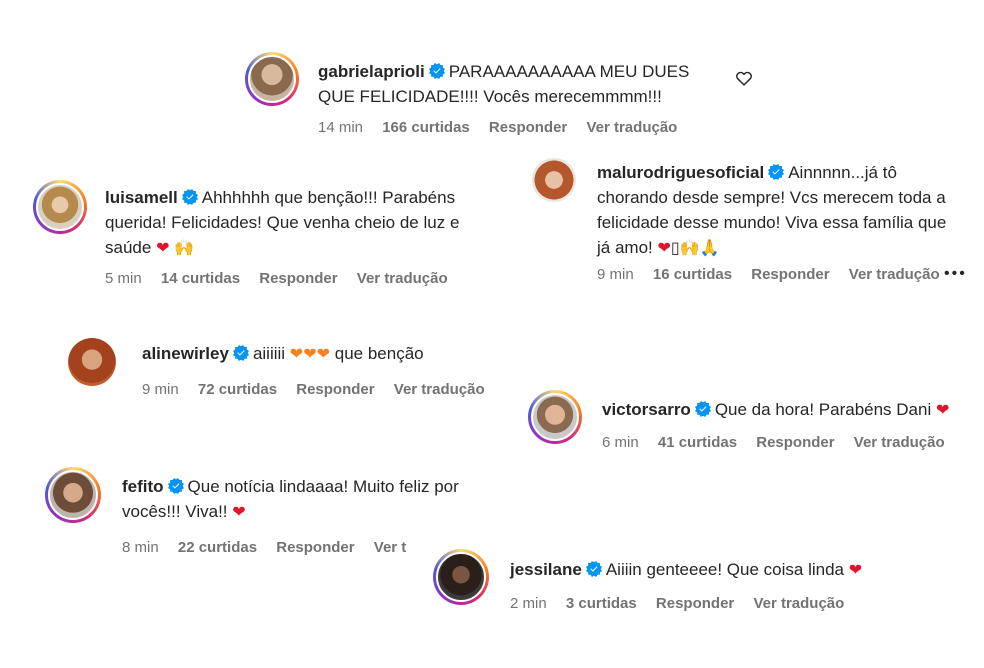 The image size is (984, 668). Describe the element at coordinates (390, 547) in the screenshot. I see `translate-button: Ver t` at that location.